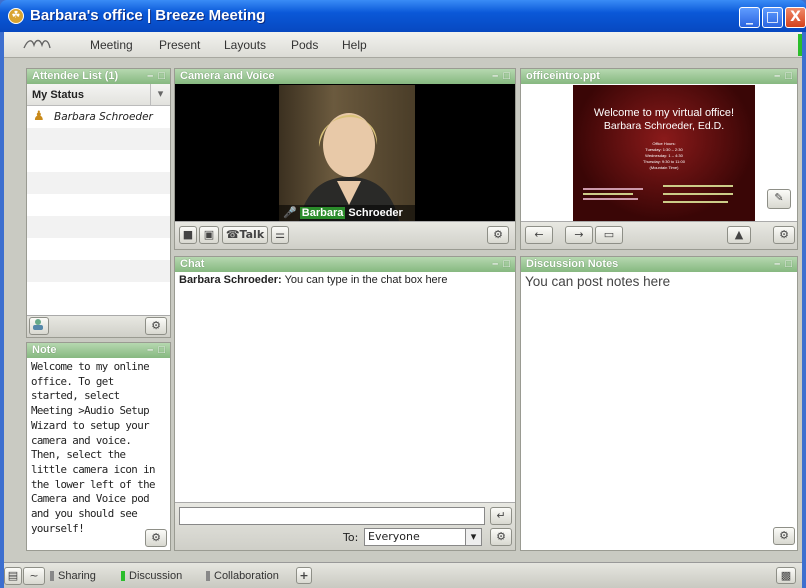 The width and height of the screenshot is (806, 588). Describe the element at coordinates (539, 235) in the screenshot. I see `previous-slide-icon: ←` at that location.